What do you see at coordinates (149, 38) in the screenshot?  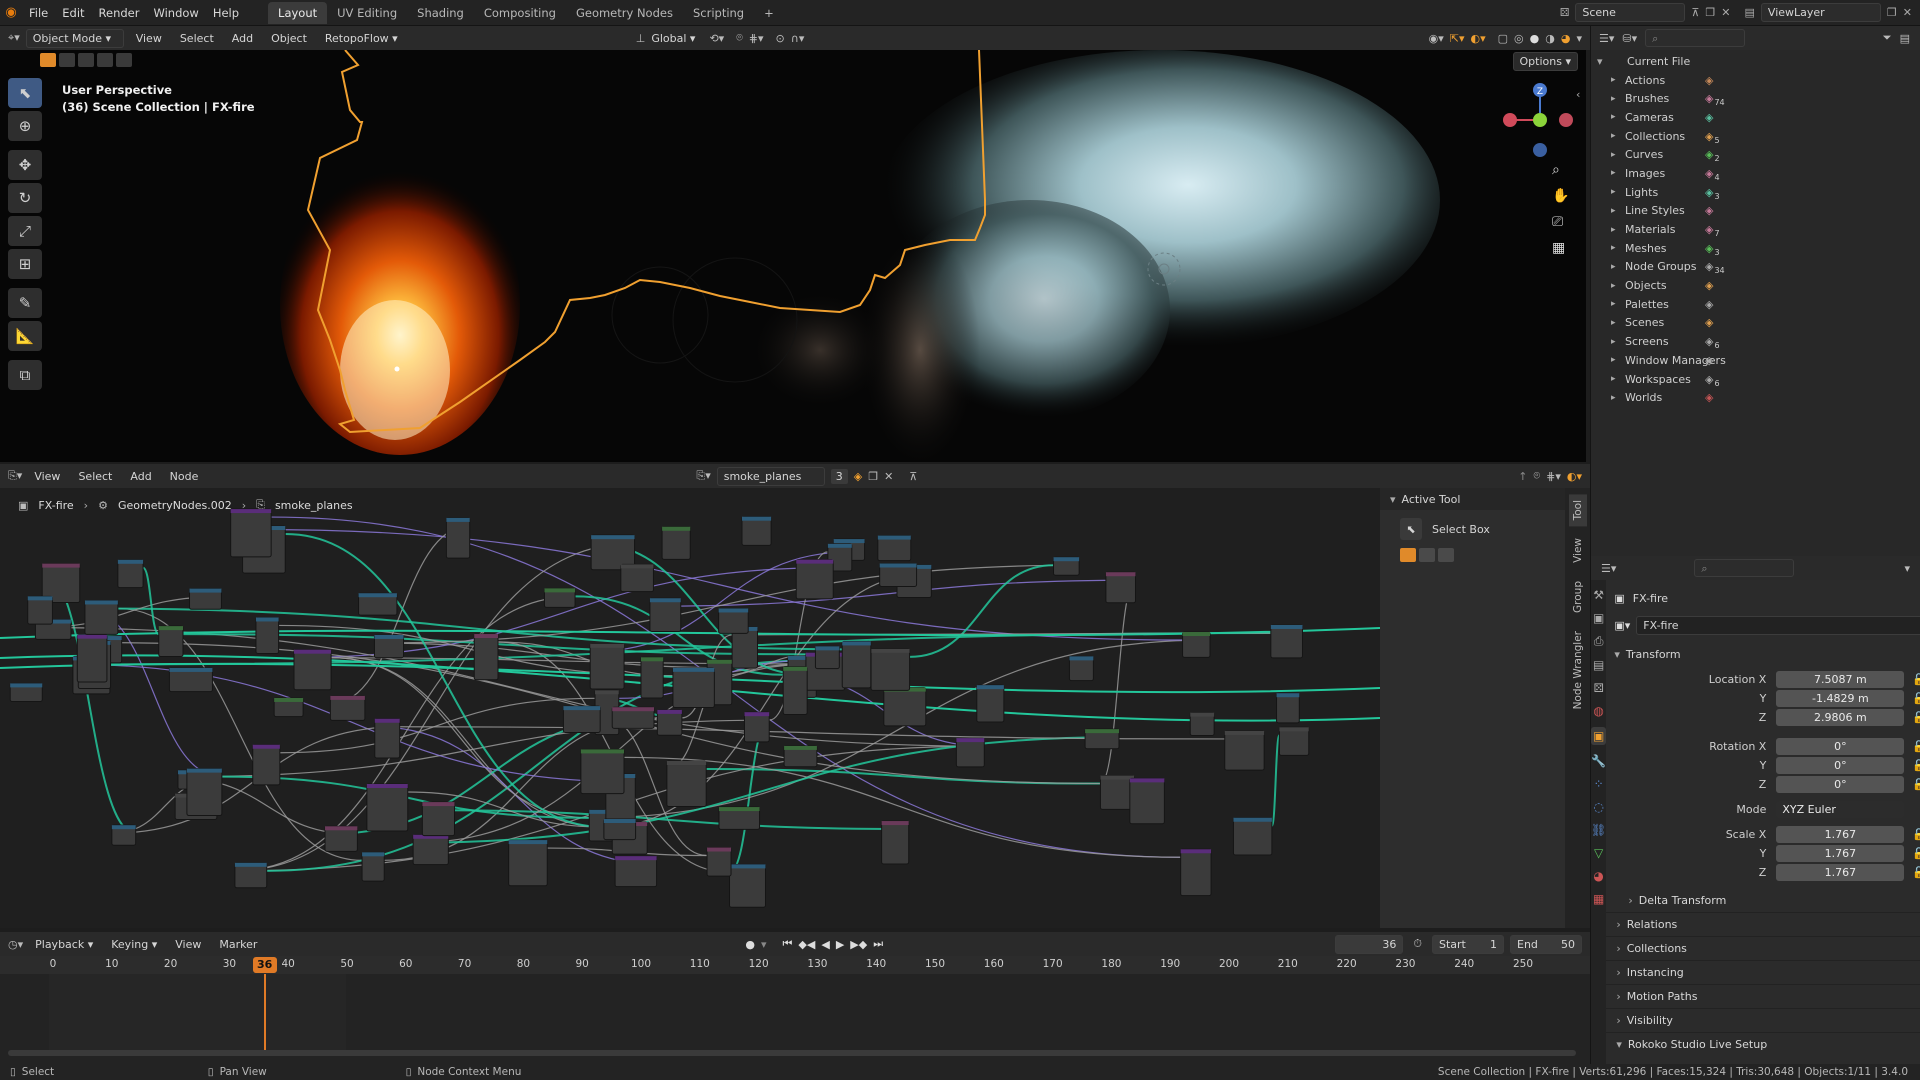 I see `viewport-menu-view: View` at bounding box center [149, 38].